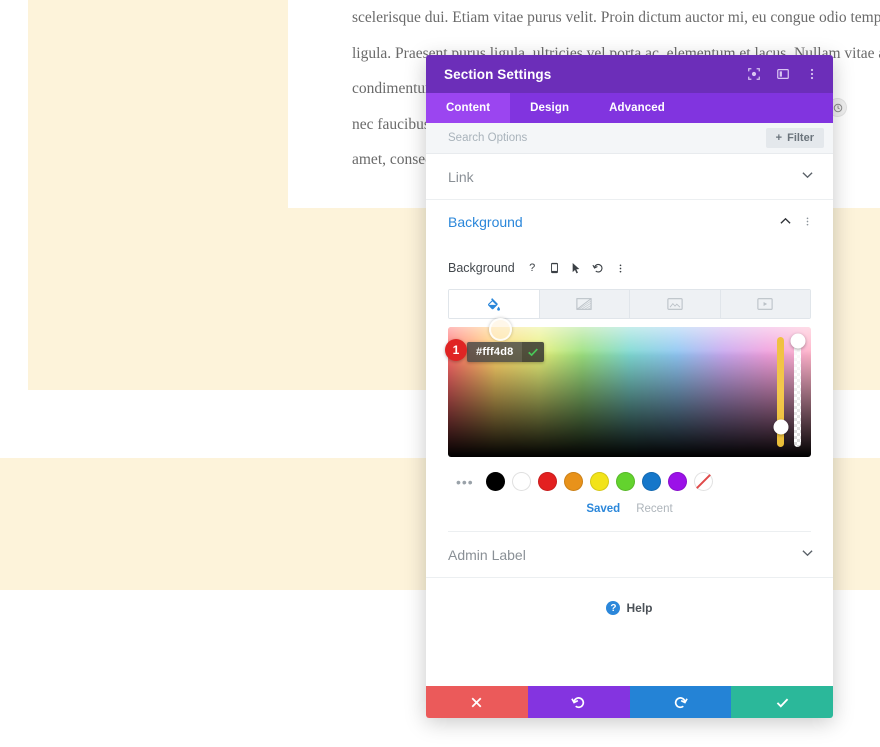  What do you see at coordinates (599, 481) in the screenshot?
I see `swatch-yellow` at bounding box center [599, 481].